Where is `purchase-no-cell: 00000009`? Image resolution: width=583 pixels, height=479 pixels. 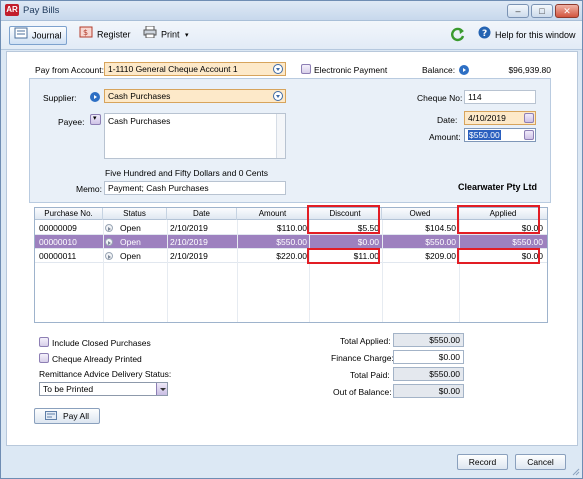
purchase-no-cell: 00000009 is located at coordinates (58, 228).